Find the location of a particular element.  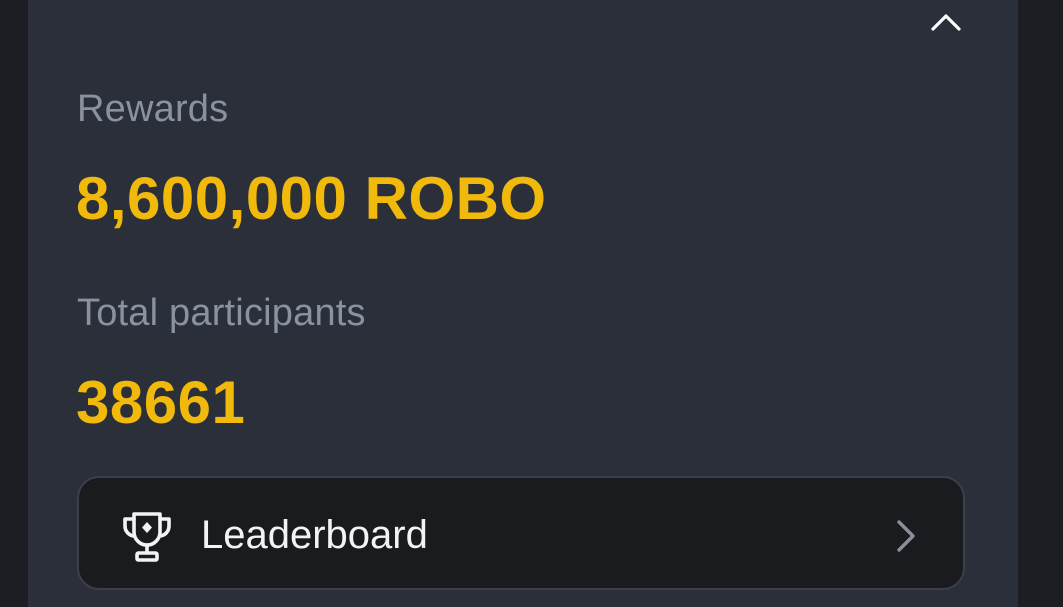

leaderboard-label: Leaderboard is located at coordinates (314, 535).